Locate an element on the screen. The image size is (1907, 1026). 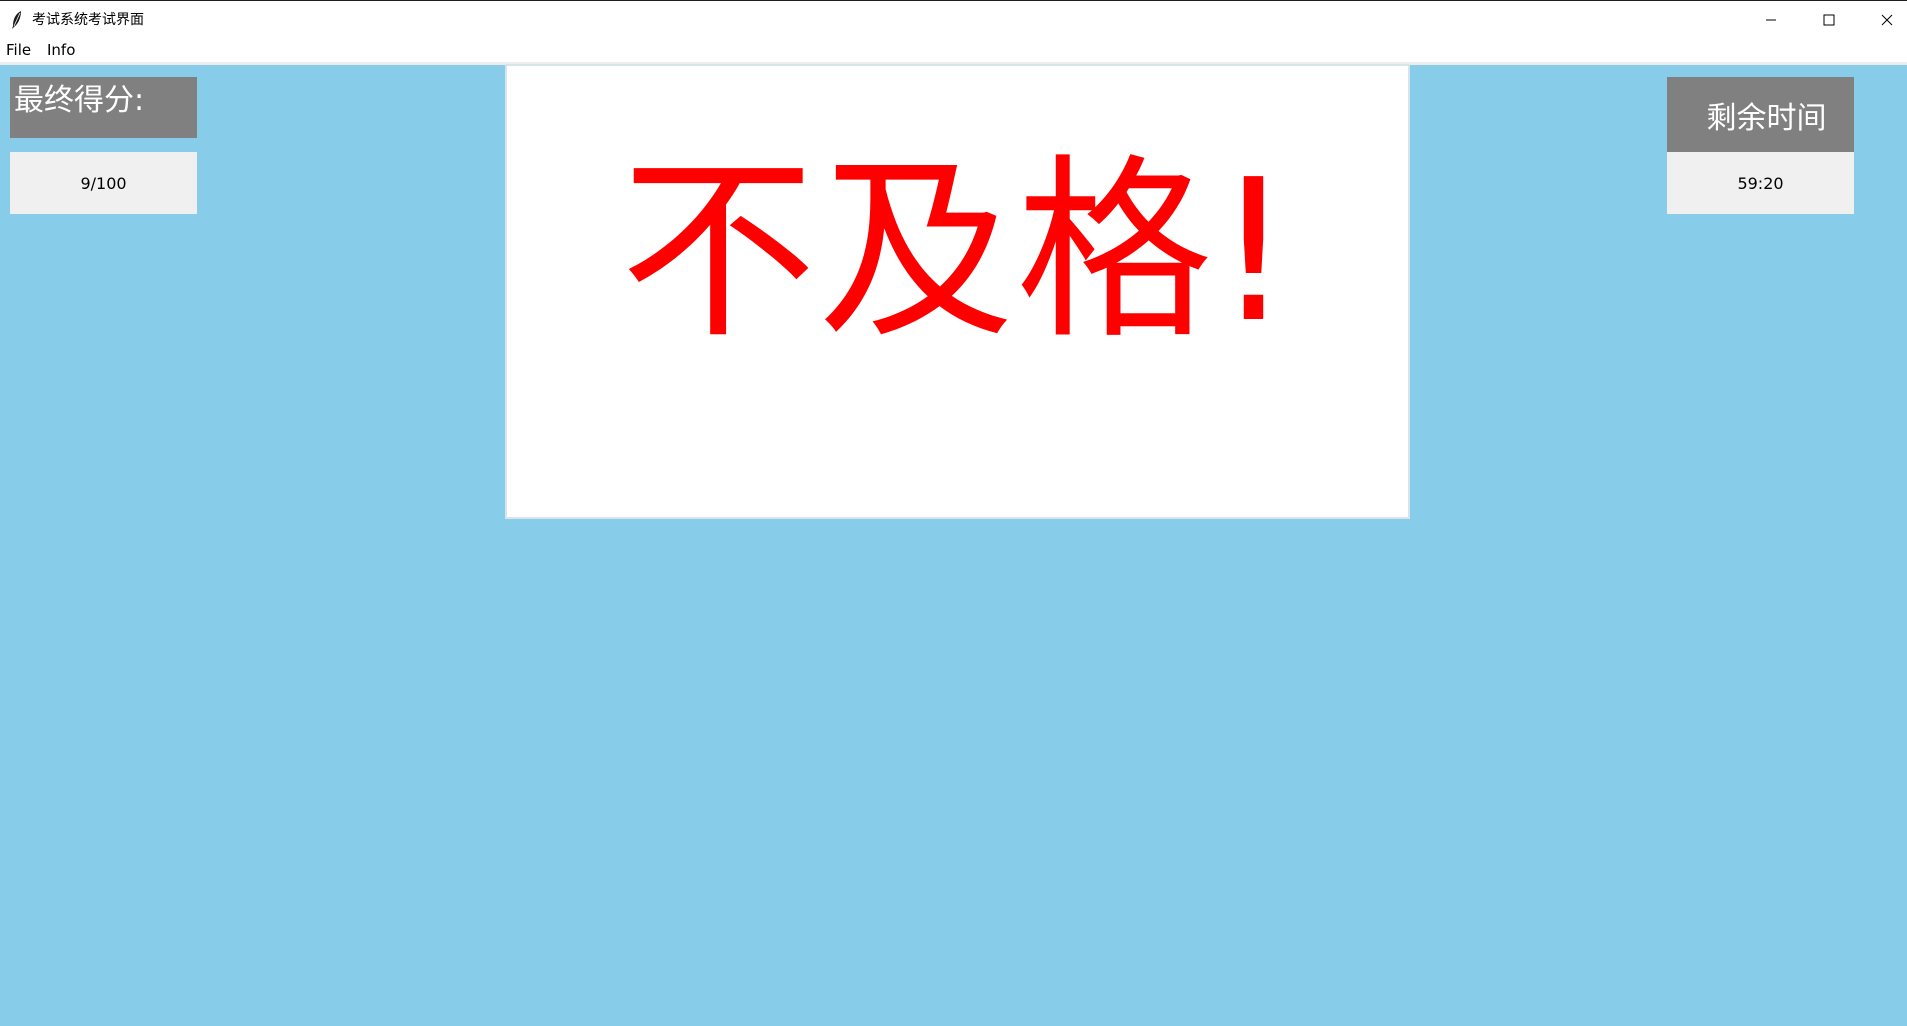
final-score-value: 9/100 is located at coordinates (103, 183).